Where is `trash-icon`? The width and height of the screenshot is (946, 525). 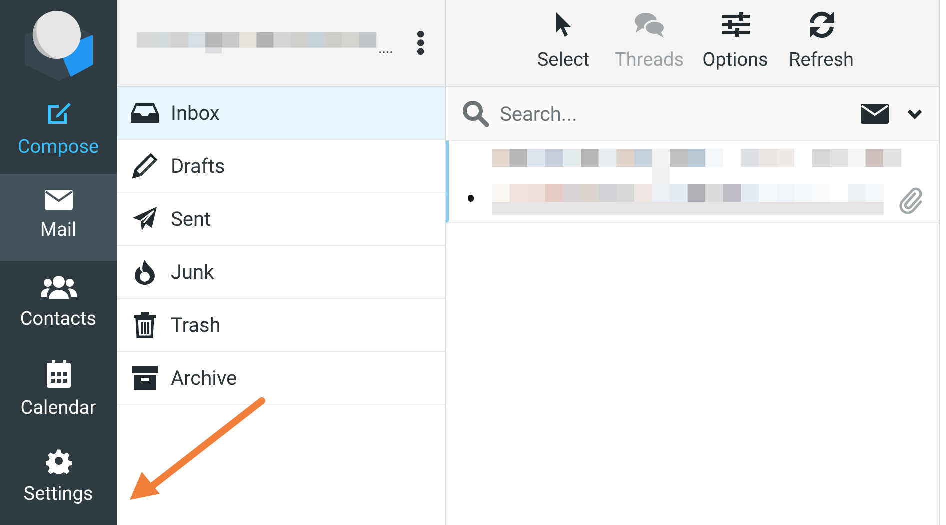 trash-icon is located at coordinates (145, 325).